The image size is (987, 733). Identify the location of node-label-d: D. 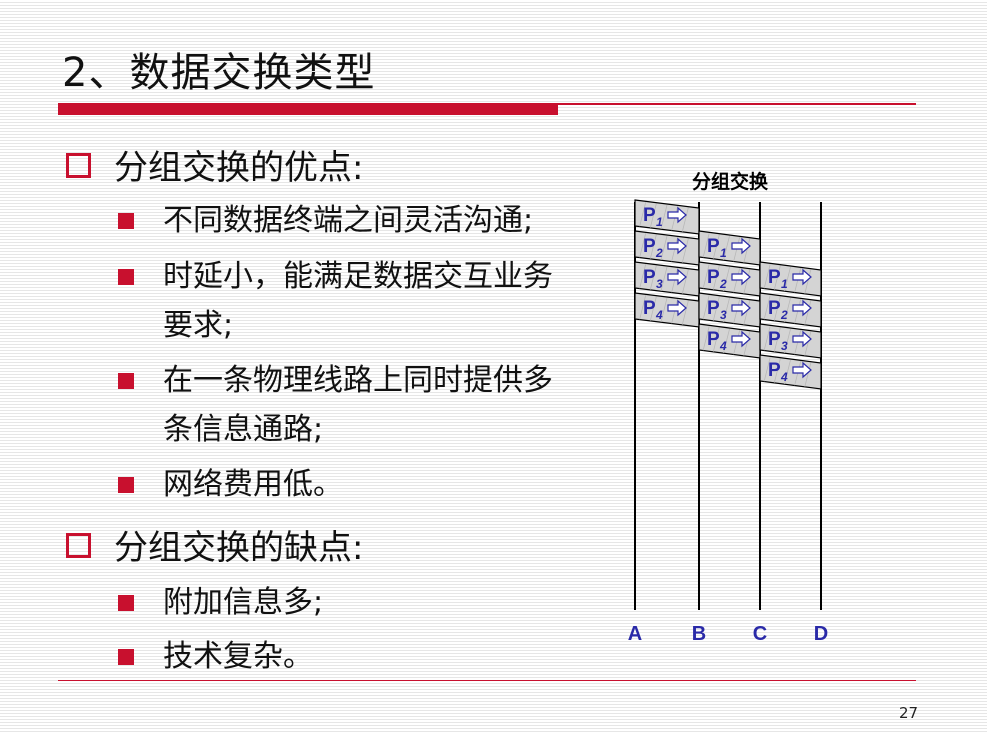
(821, 634).